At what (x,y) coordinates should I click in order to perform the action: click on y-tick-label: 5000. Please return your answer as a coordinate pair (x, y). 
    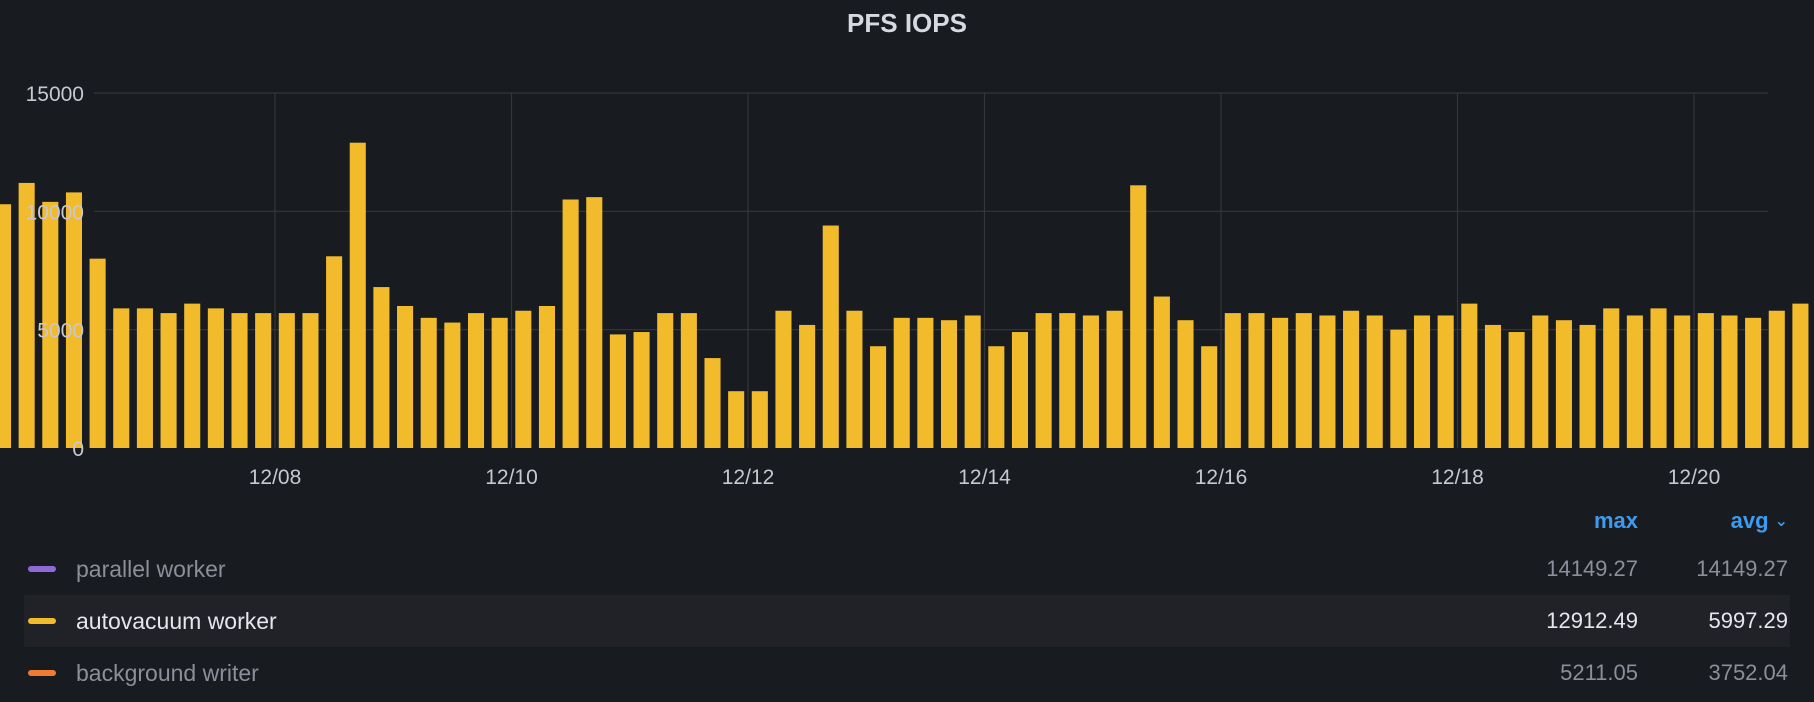
    Looking at the image, I should click on (60, 331).